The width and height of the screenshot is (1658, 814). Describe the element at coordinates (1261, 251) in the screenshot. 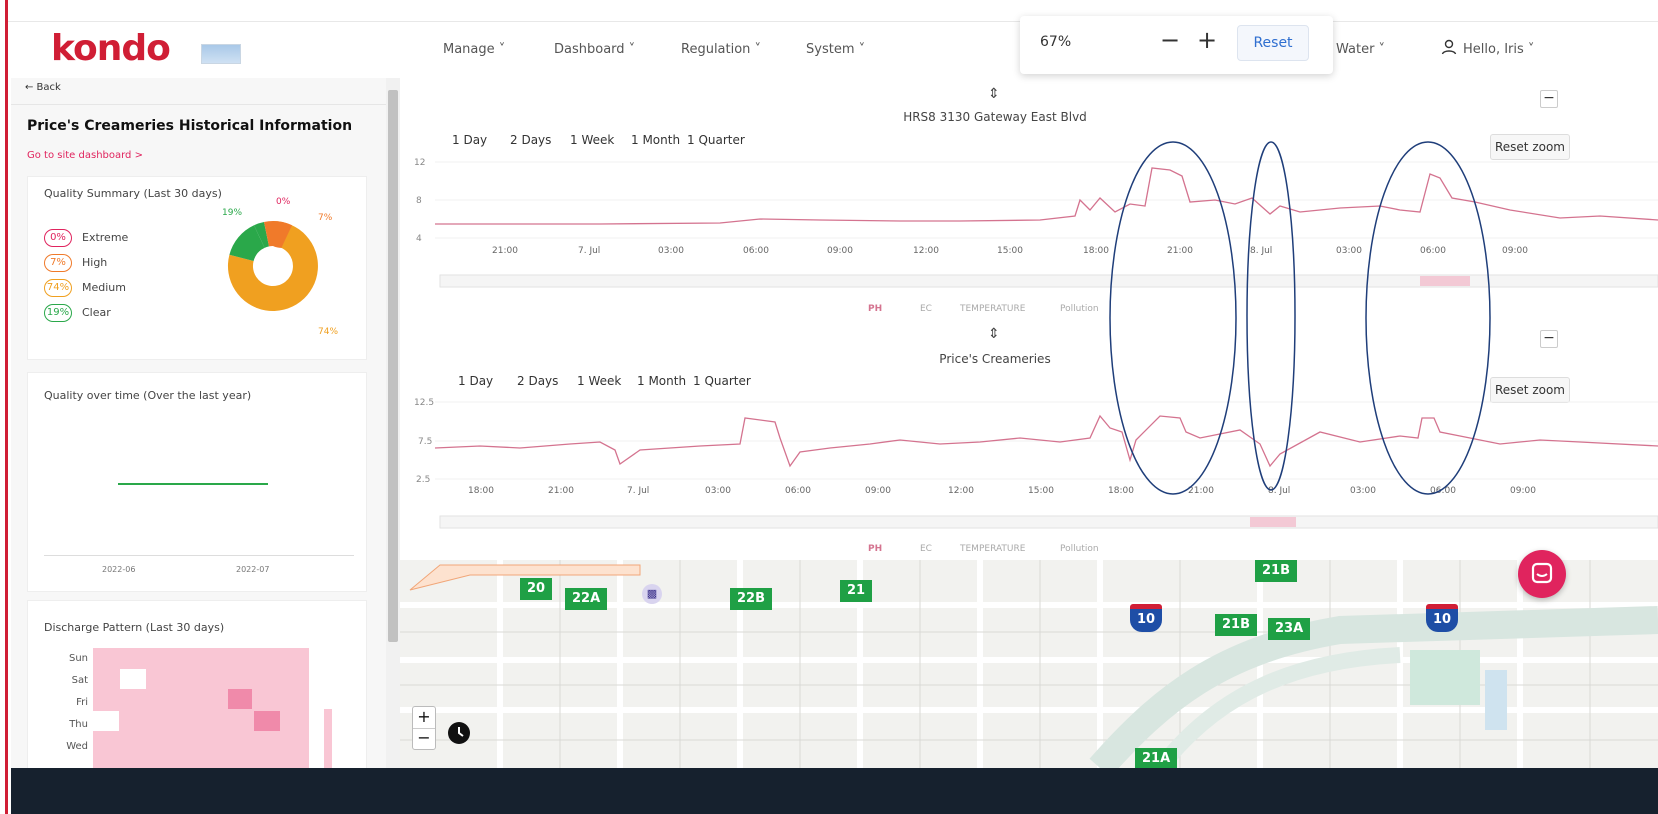

I see `x-tick: 8. Jul` at that location.